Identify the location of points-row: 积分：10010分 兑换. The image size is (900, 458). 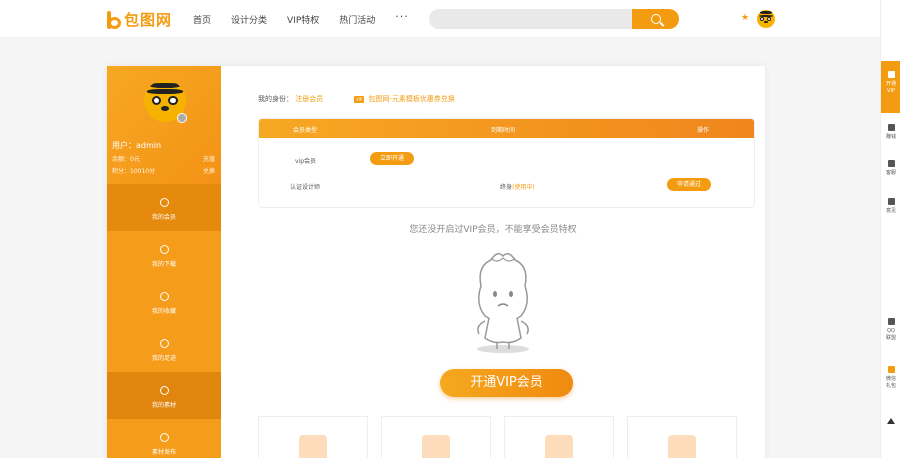
(163, 170).